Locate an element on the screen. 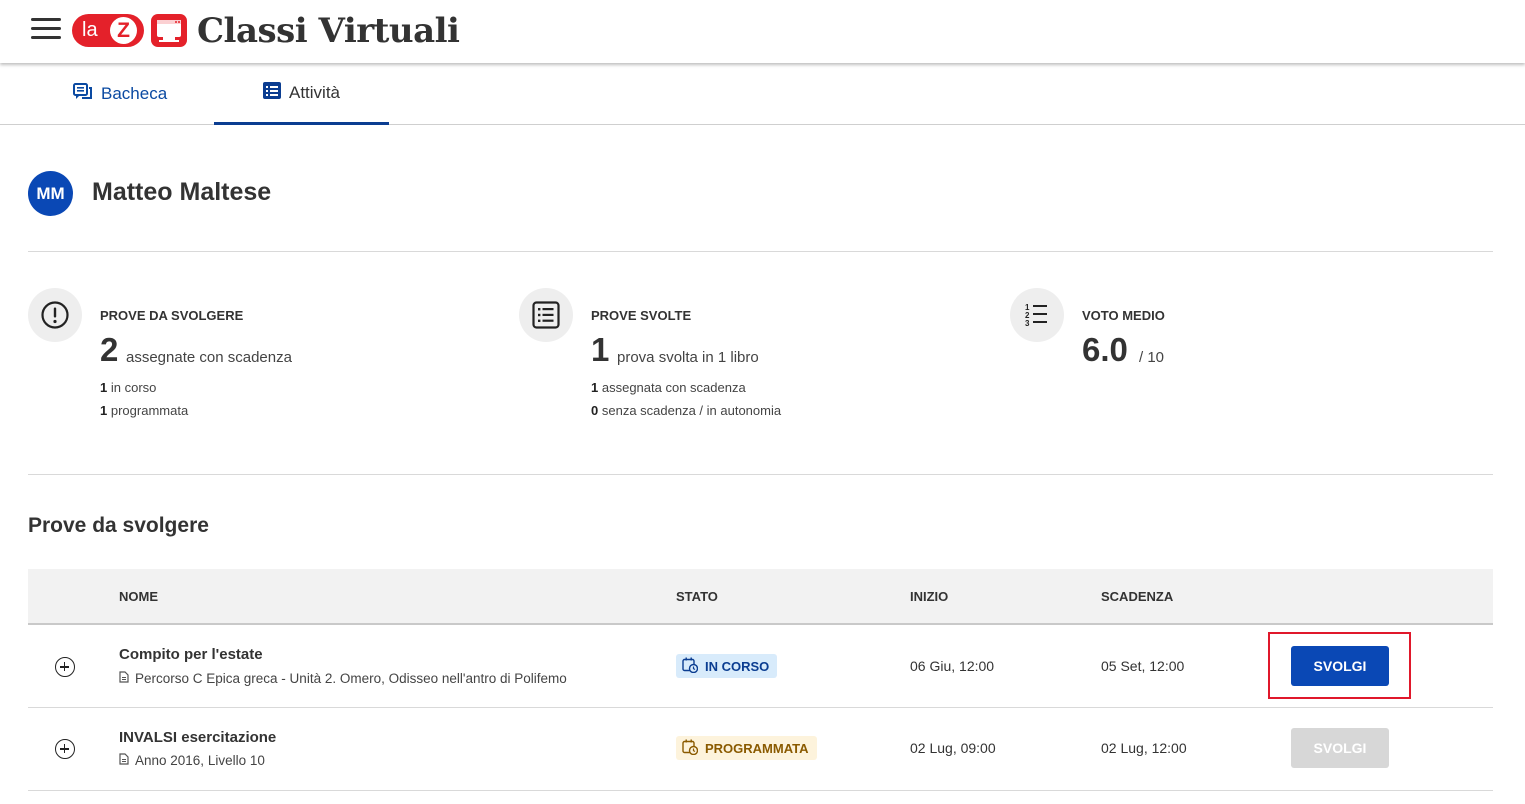 This screenshot has width=1525, height=804. stat-detail-con-scadenza: 1 assegnata con scadenza is located at coordinates (668, 387).